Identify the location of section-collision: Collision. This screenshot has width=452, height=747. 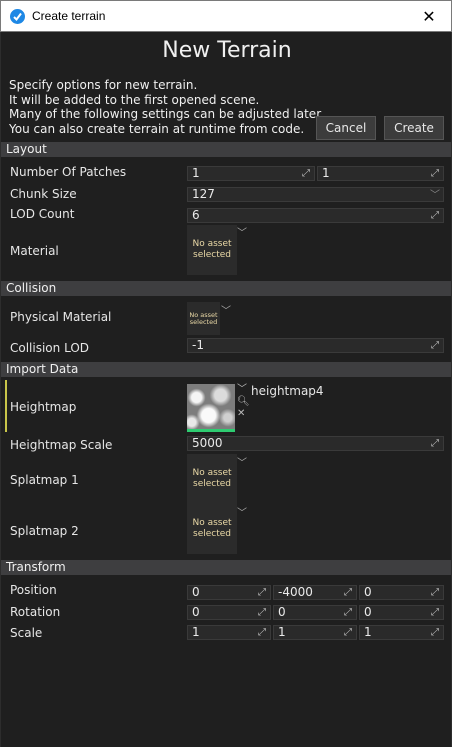
(226, 288).